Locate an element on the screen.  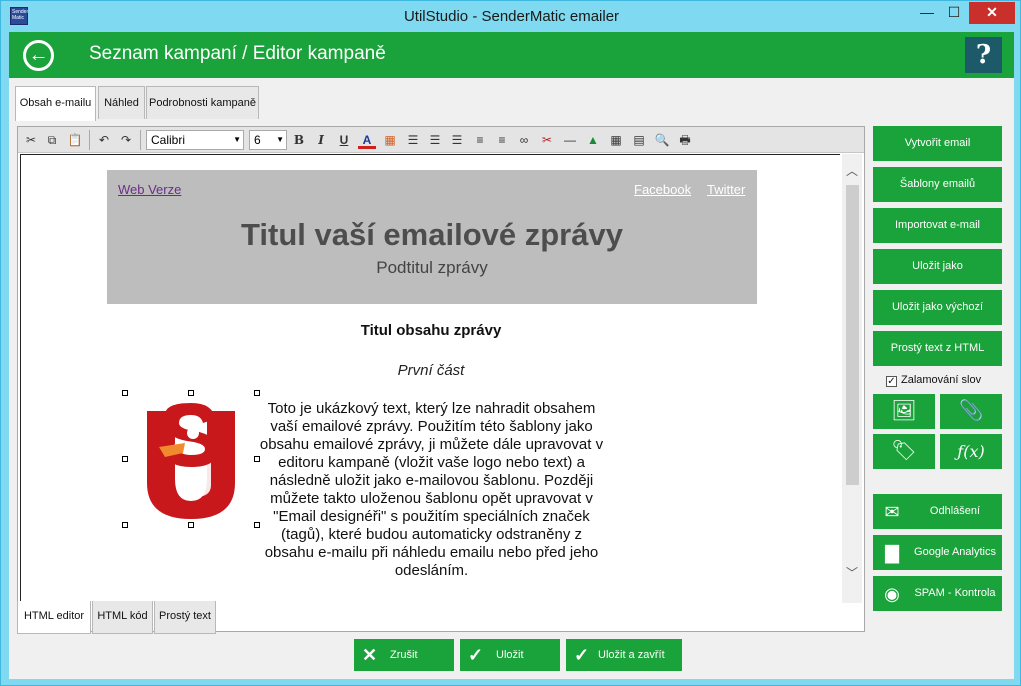
web-version-link: Web Verze is located at coordinates (149, 189).